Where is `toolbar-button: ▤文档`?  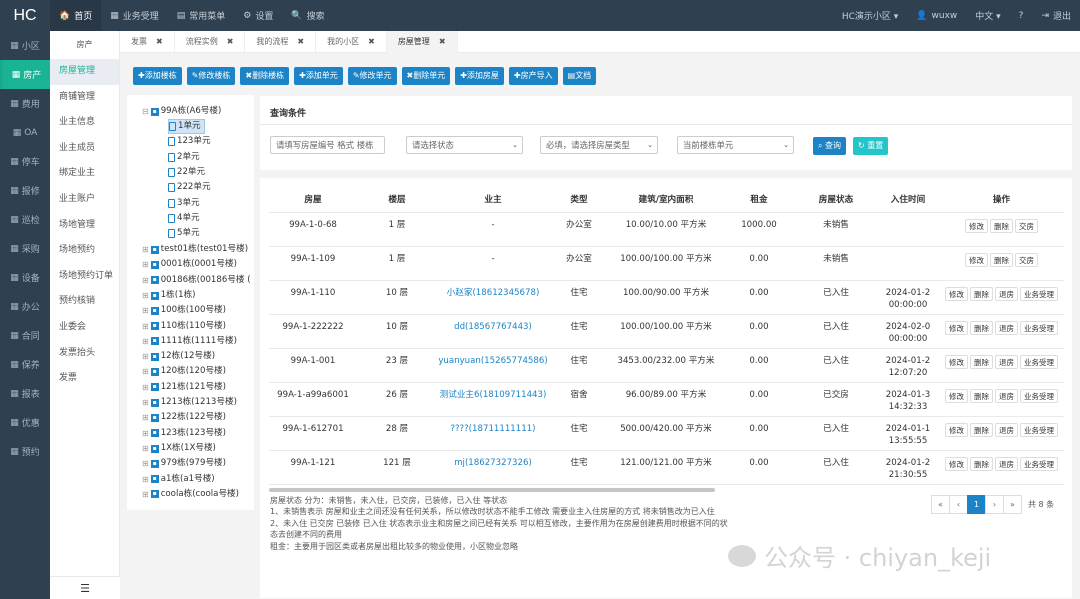 toolbar-button: ▤文档 is located at coordinates (579, 76).